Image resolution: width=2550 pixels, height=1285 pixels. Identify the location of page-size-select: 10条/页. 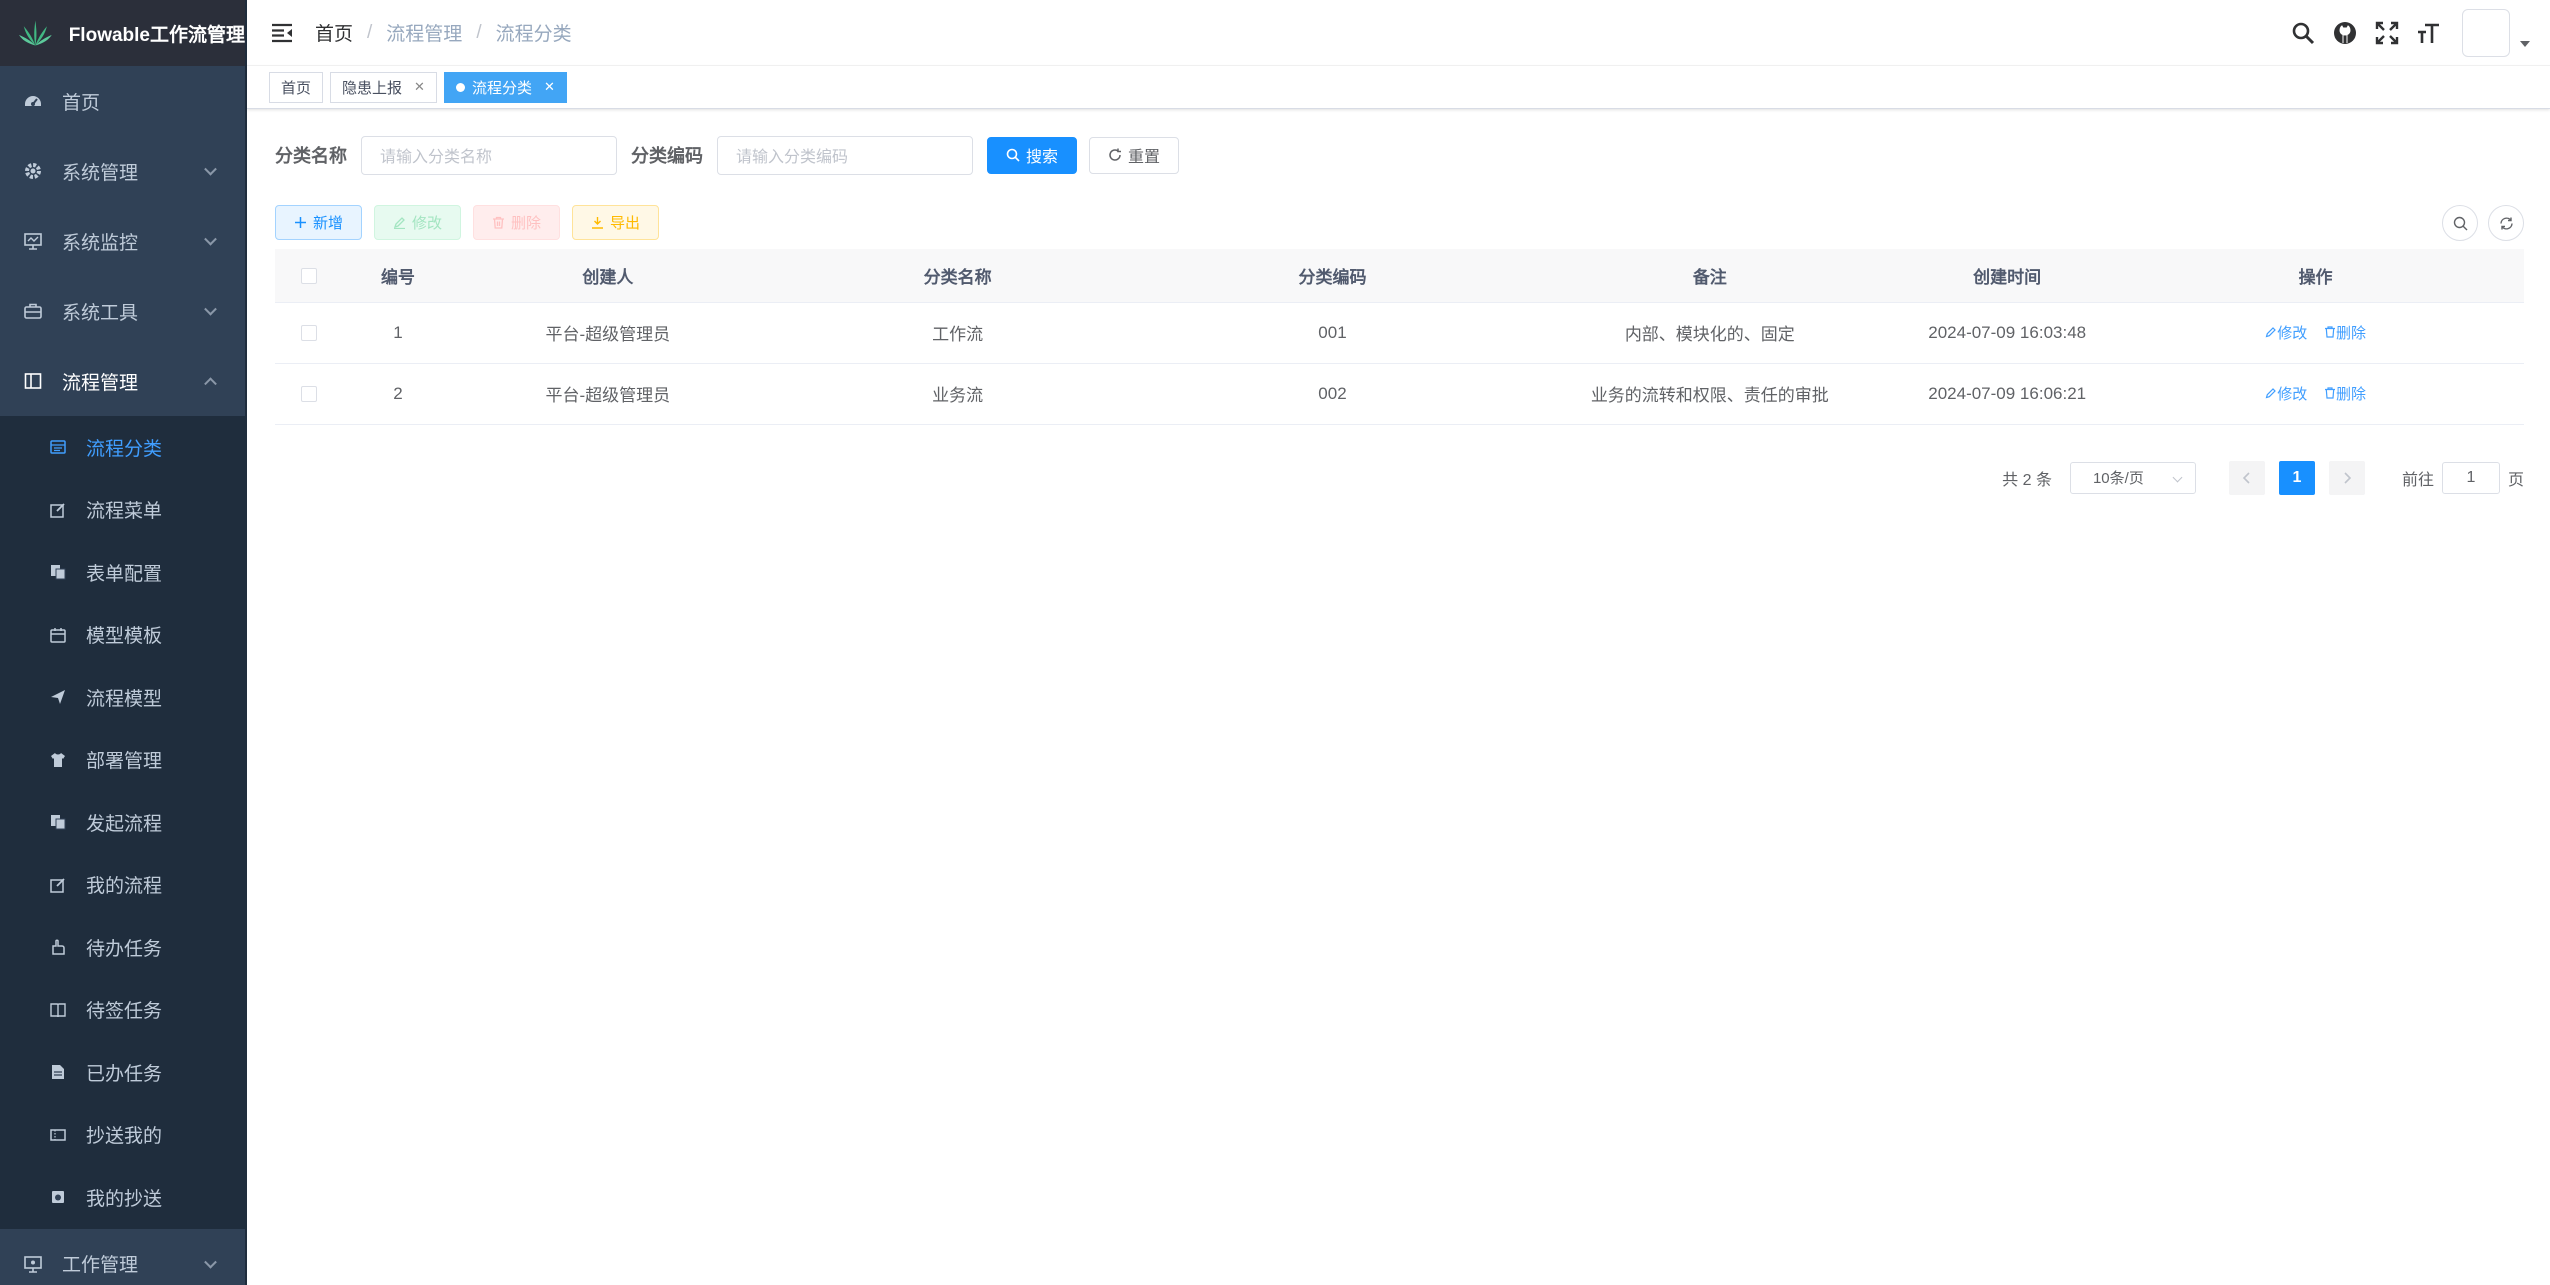
(2132, 477).